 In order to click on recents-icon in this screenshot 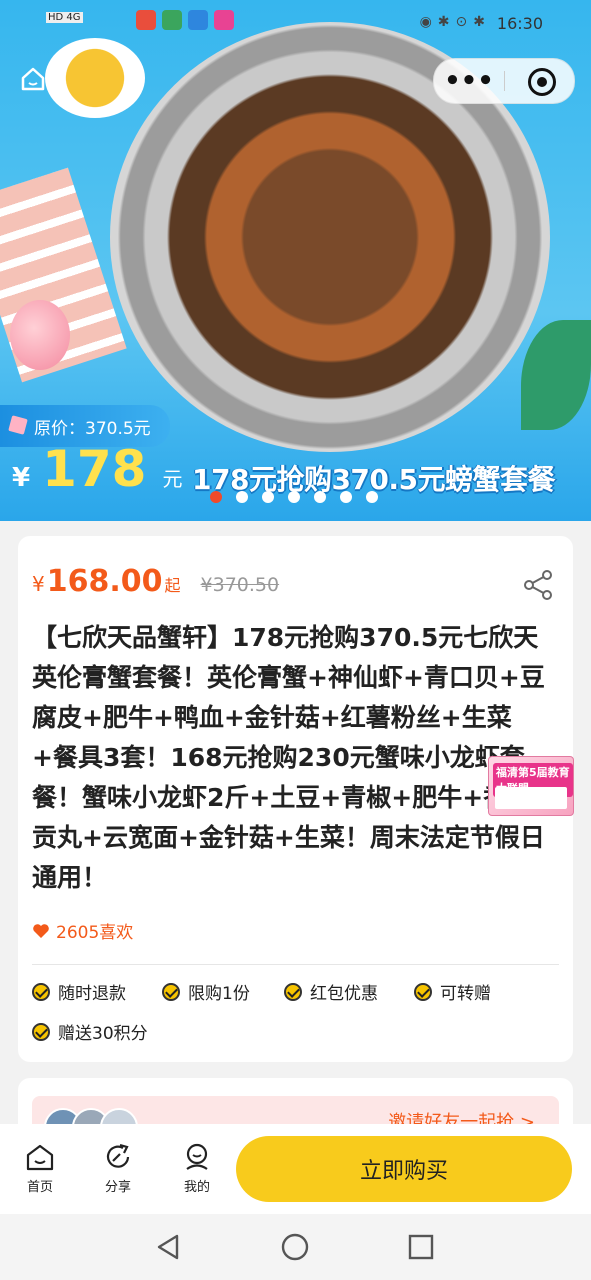, I will do `click(421, 1247)`.